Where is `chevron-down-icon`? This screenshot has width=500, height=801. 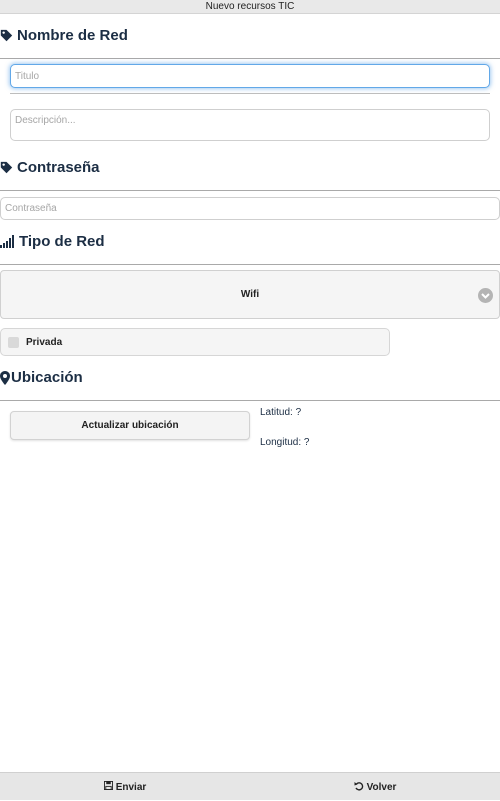
chevron-down-icon is located at coordinates (485, 295).